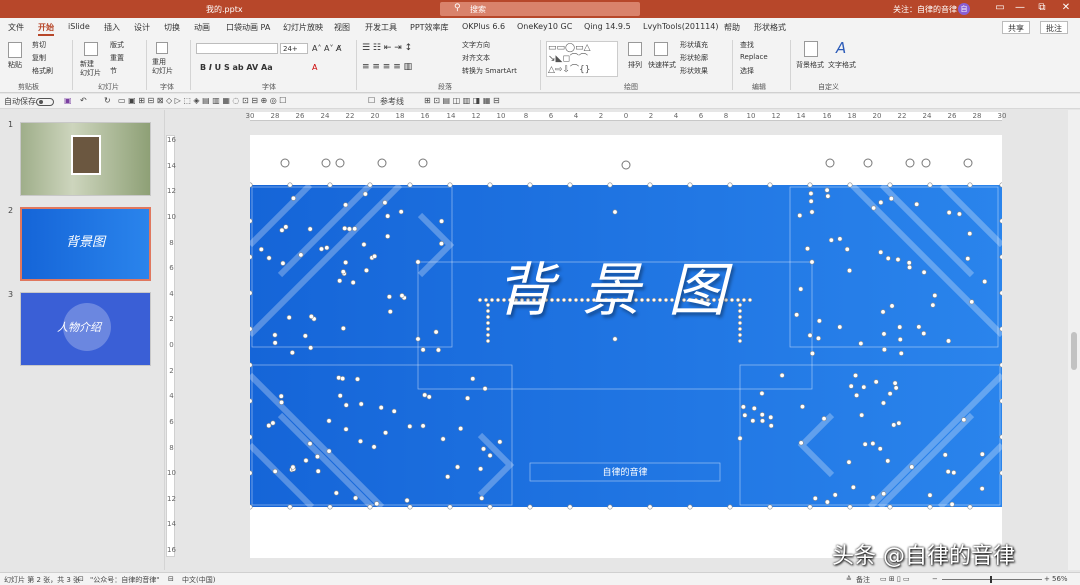  I want to click on text-format-icon: A, so click(841, 48).